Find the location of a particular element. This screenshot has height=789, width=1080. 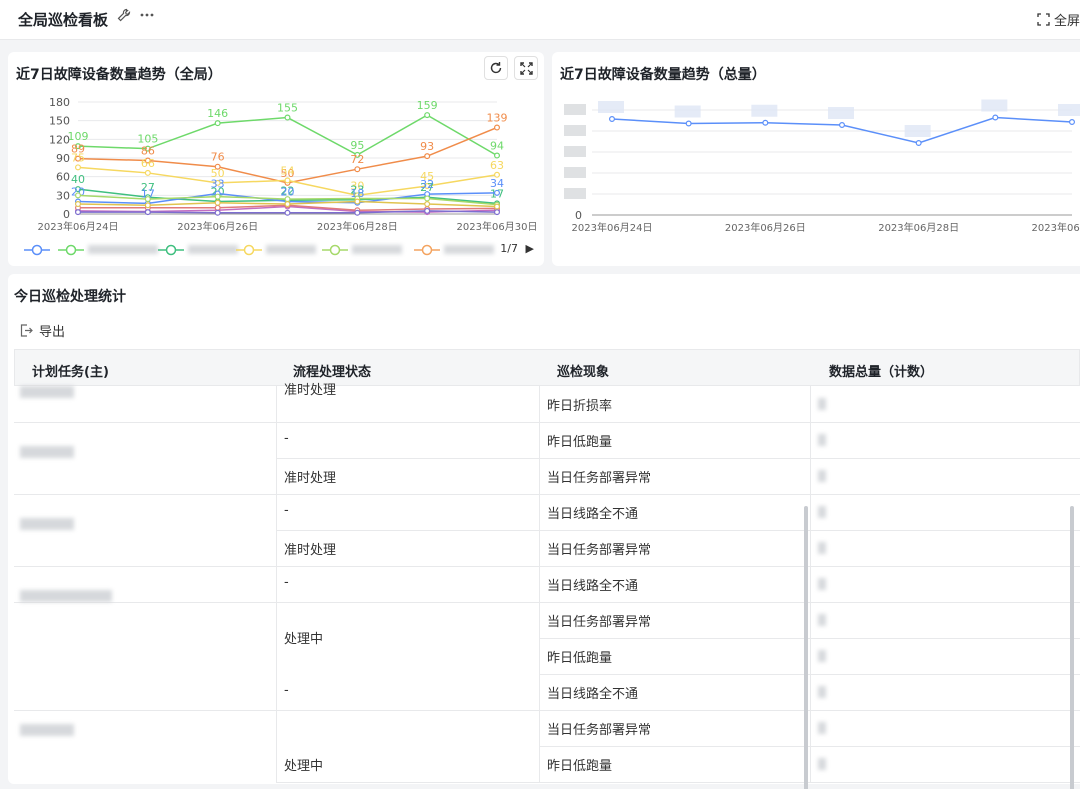

status-cell: 处理中 is located at coordinates (304, 639).